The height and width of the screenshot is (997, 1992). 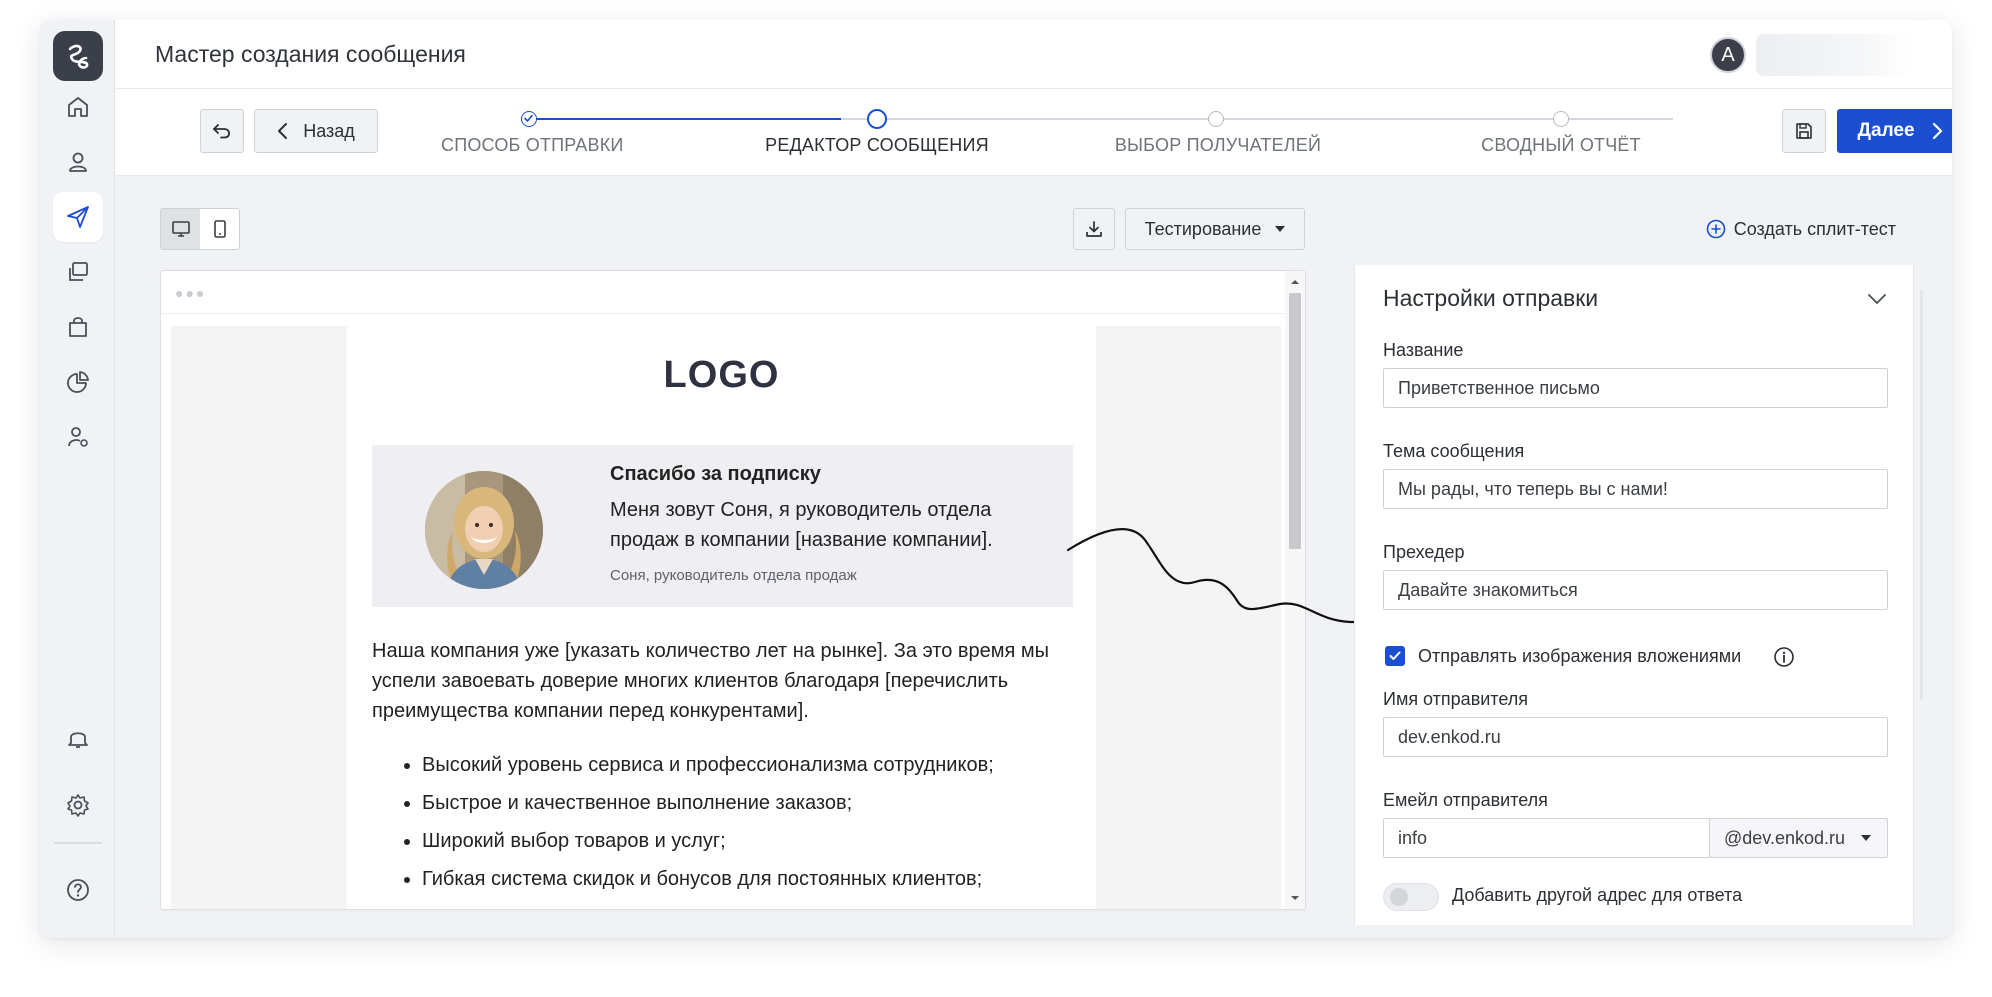 What do you see at coordinates (1216, 119) in the screenshot?
I see `step-3-dot` at bounding box center [1216, 119].